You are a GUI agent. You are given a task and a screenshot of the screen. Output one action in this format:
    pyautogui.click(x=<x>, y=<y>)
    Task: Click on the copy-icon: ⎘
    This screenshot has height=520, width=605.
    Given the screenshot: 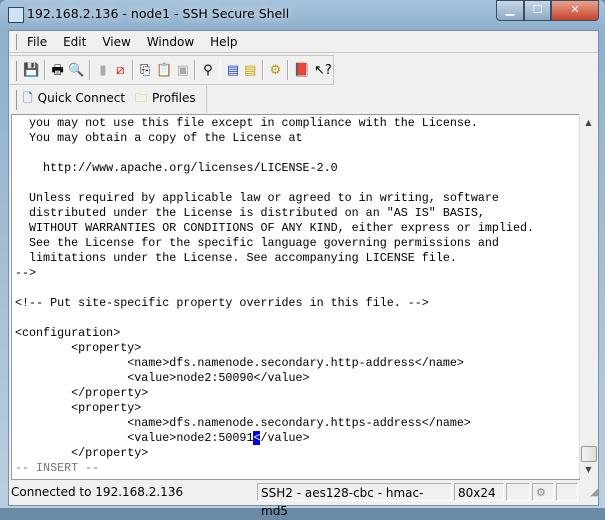 What is the action you would take?
    pyautogui.click(x=145, y=70)
    